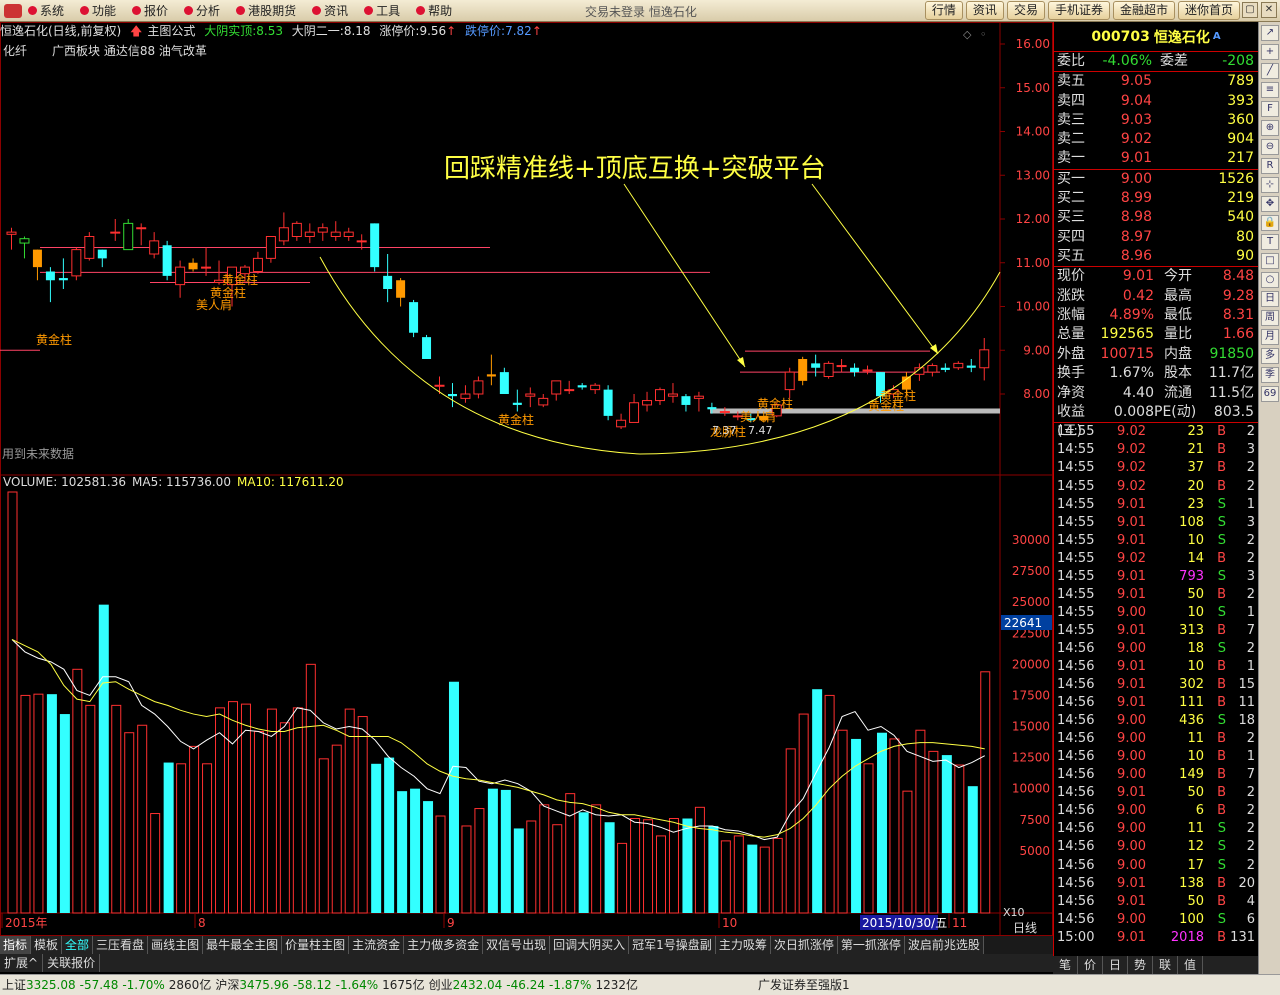 The width and height of the screenshot is (1280, 995). What do you see at coordinates (434, 10) in the screenshot?
I see `menu-item: 帮助` at bounding box center [434, 10].